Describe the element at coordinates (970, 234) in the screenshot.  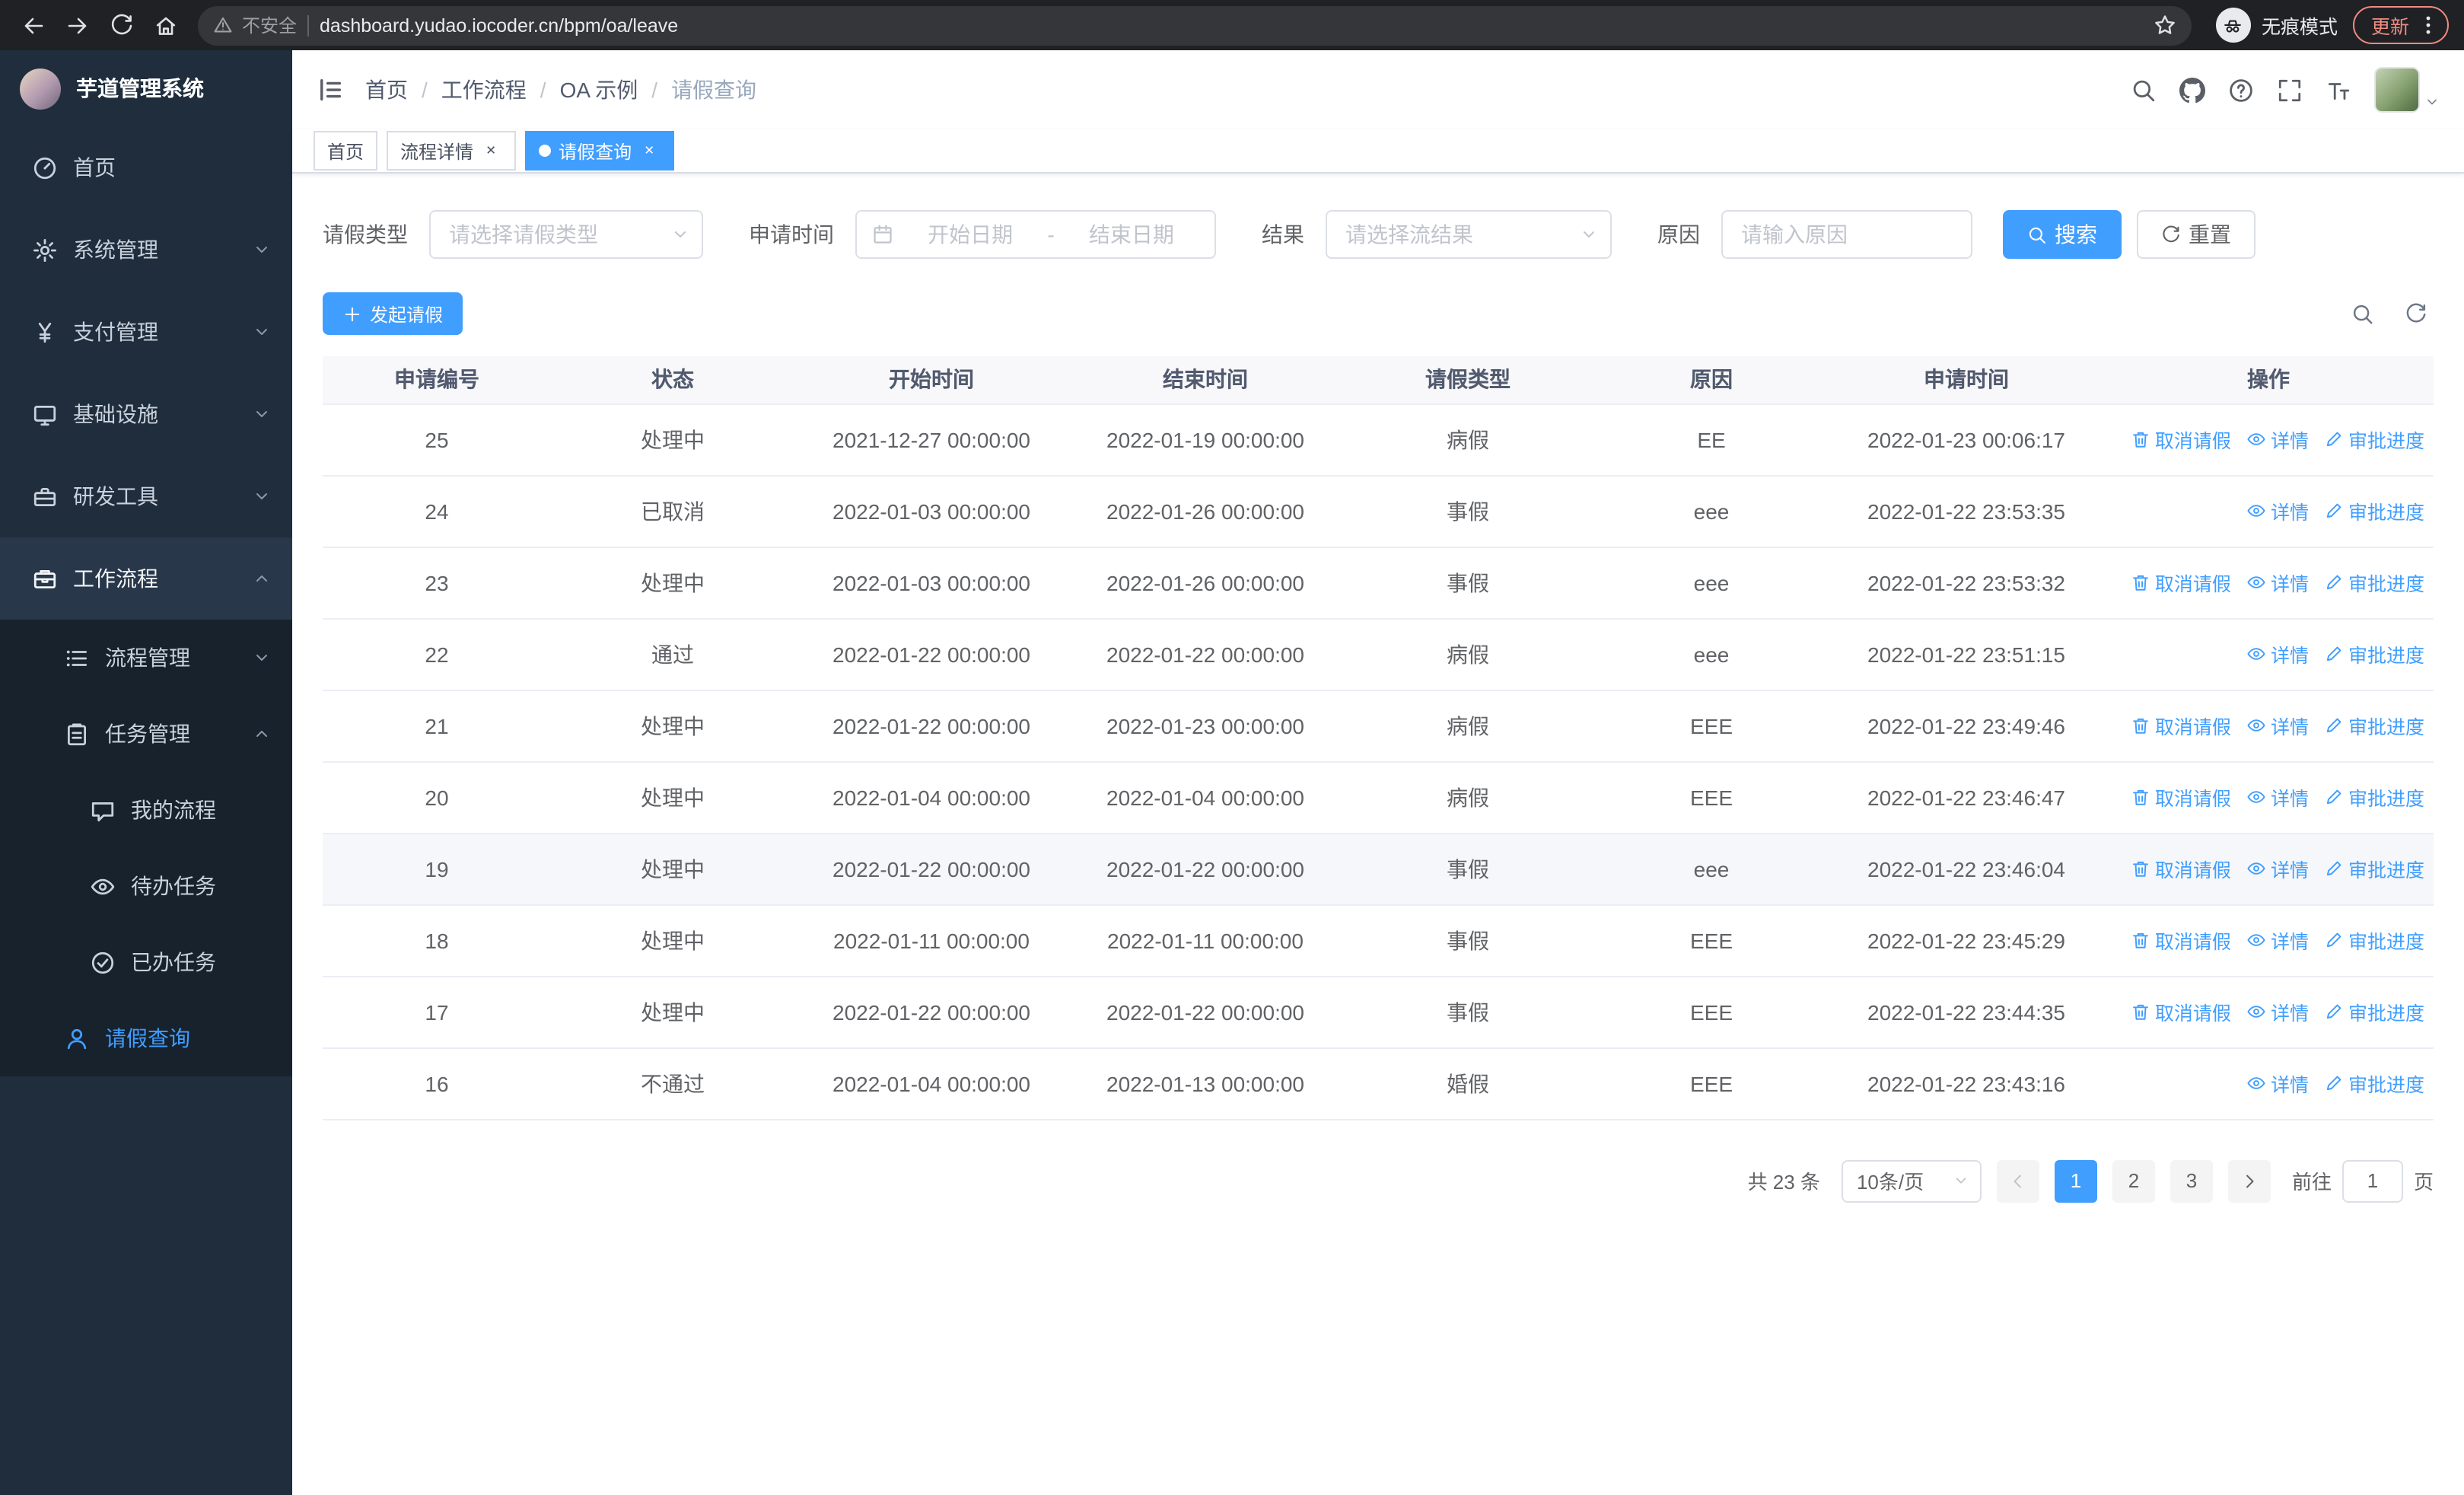
I see `start-date-placeholder: 开始日期` at that location.